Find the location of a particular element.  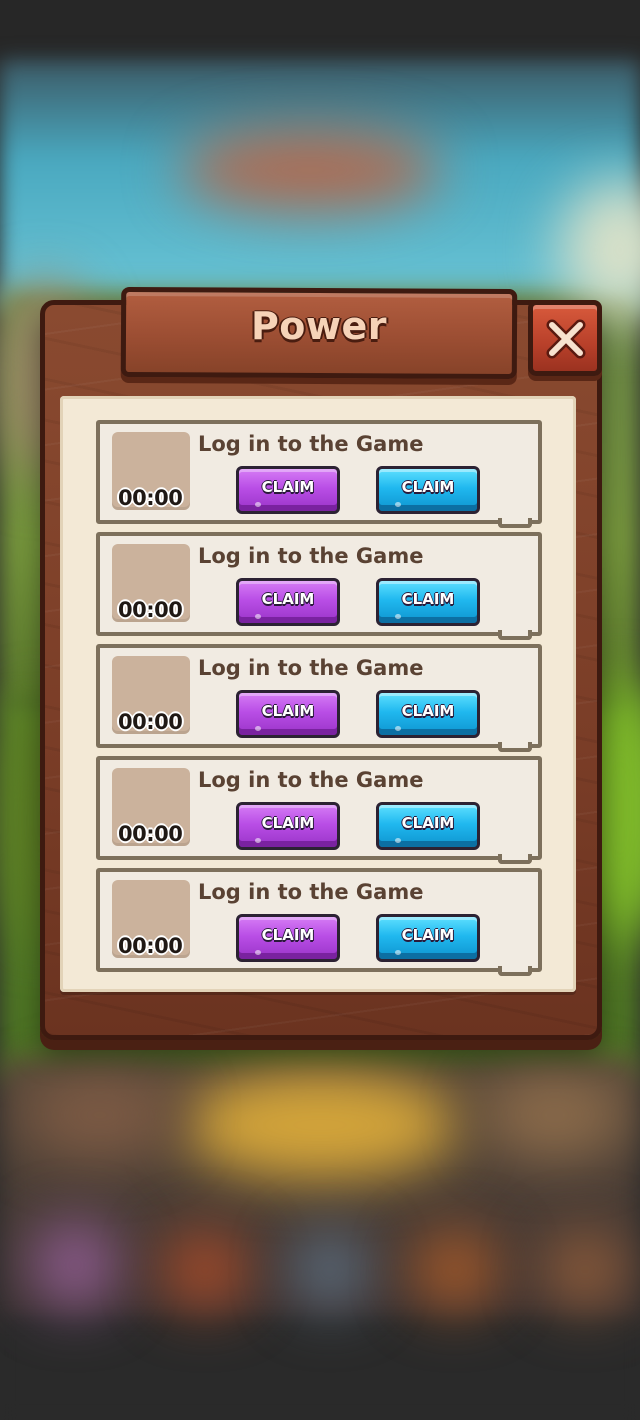

close-x-icon is located at coordinates (566, 339).